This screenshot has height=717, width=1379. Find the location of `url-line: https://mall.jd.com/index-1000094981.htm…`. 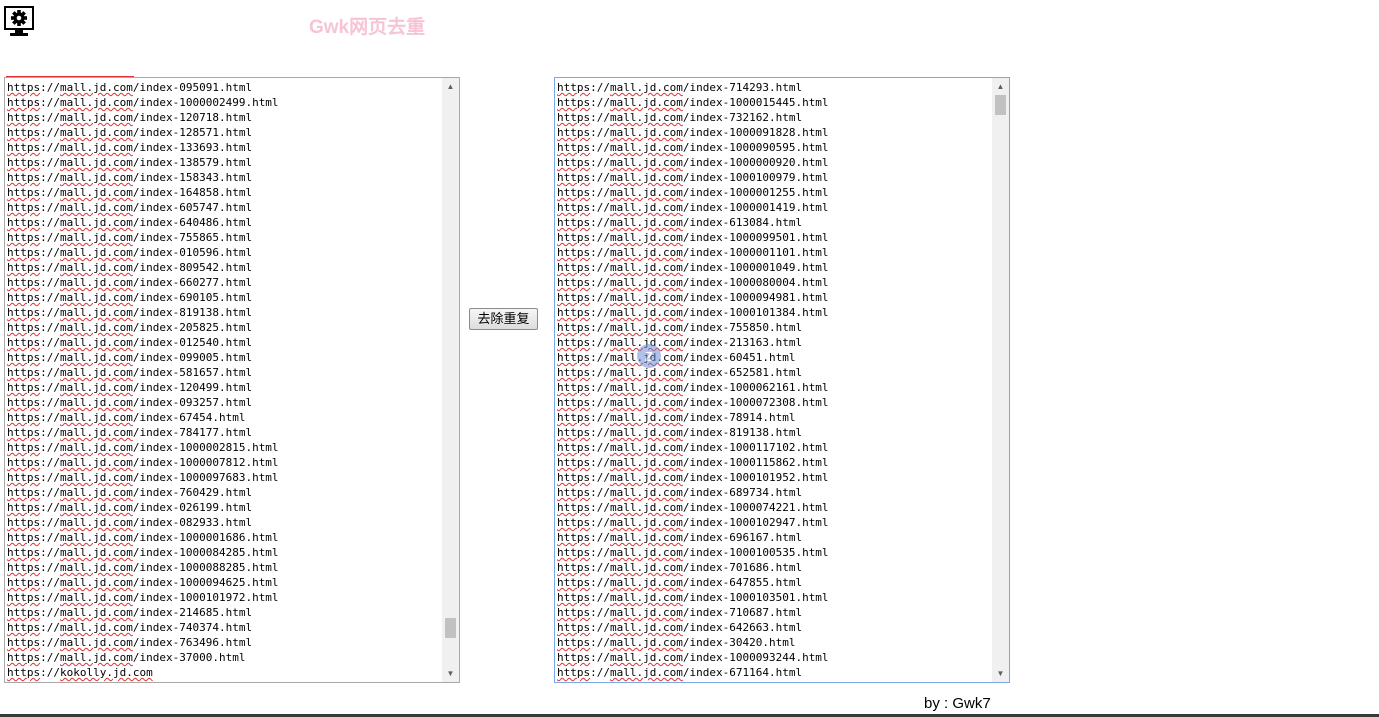

url-line: https://mall.jd.com/index-1000094981.htm… is located at coordinates (693, 297).